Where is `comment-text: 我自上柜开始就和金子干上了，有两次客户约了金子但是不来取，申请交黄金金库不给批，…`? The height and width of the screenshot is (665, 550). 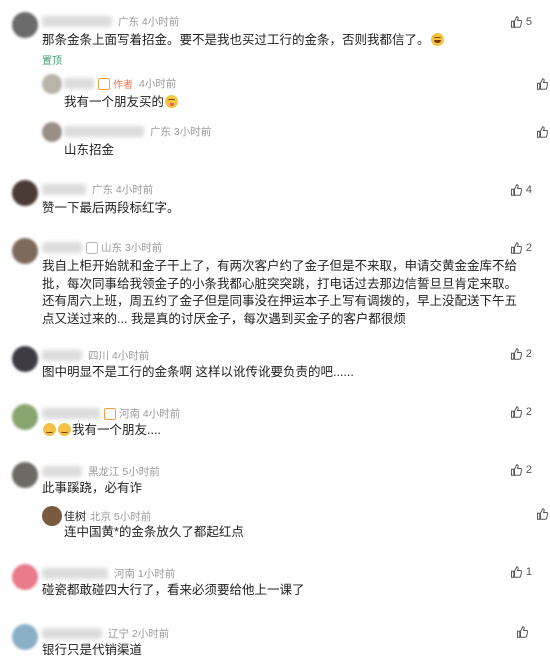 comment-text: 我自上柜开始就和金子干上了，有两次客户约了金子但是不来取，申请交黄金金库不给批，… is located at coordinates (280, 292).